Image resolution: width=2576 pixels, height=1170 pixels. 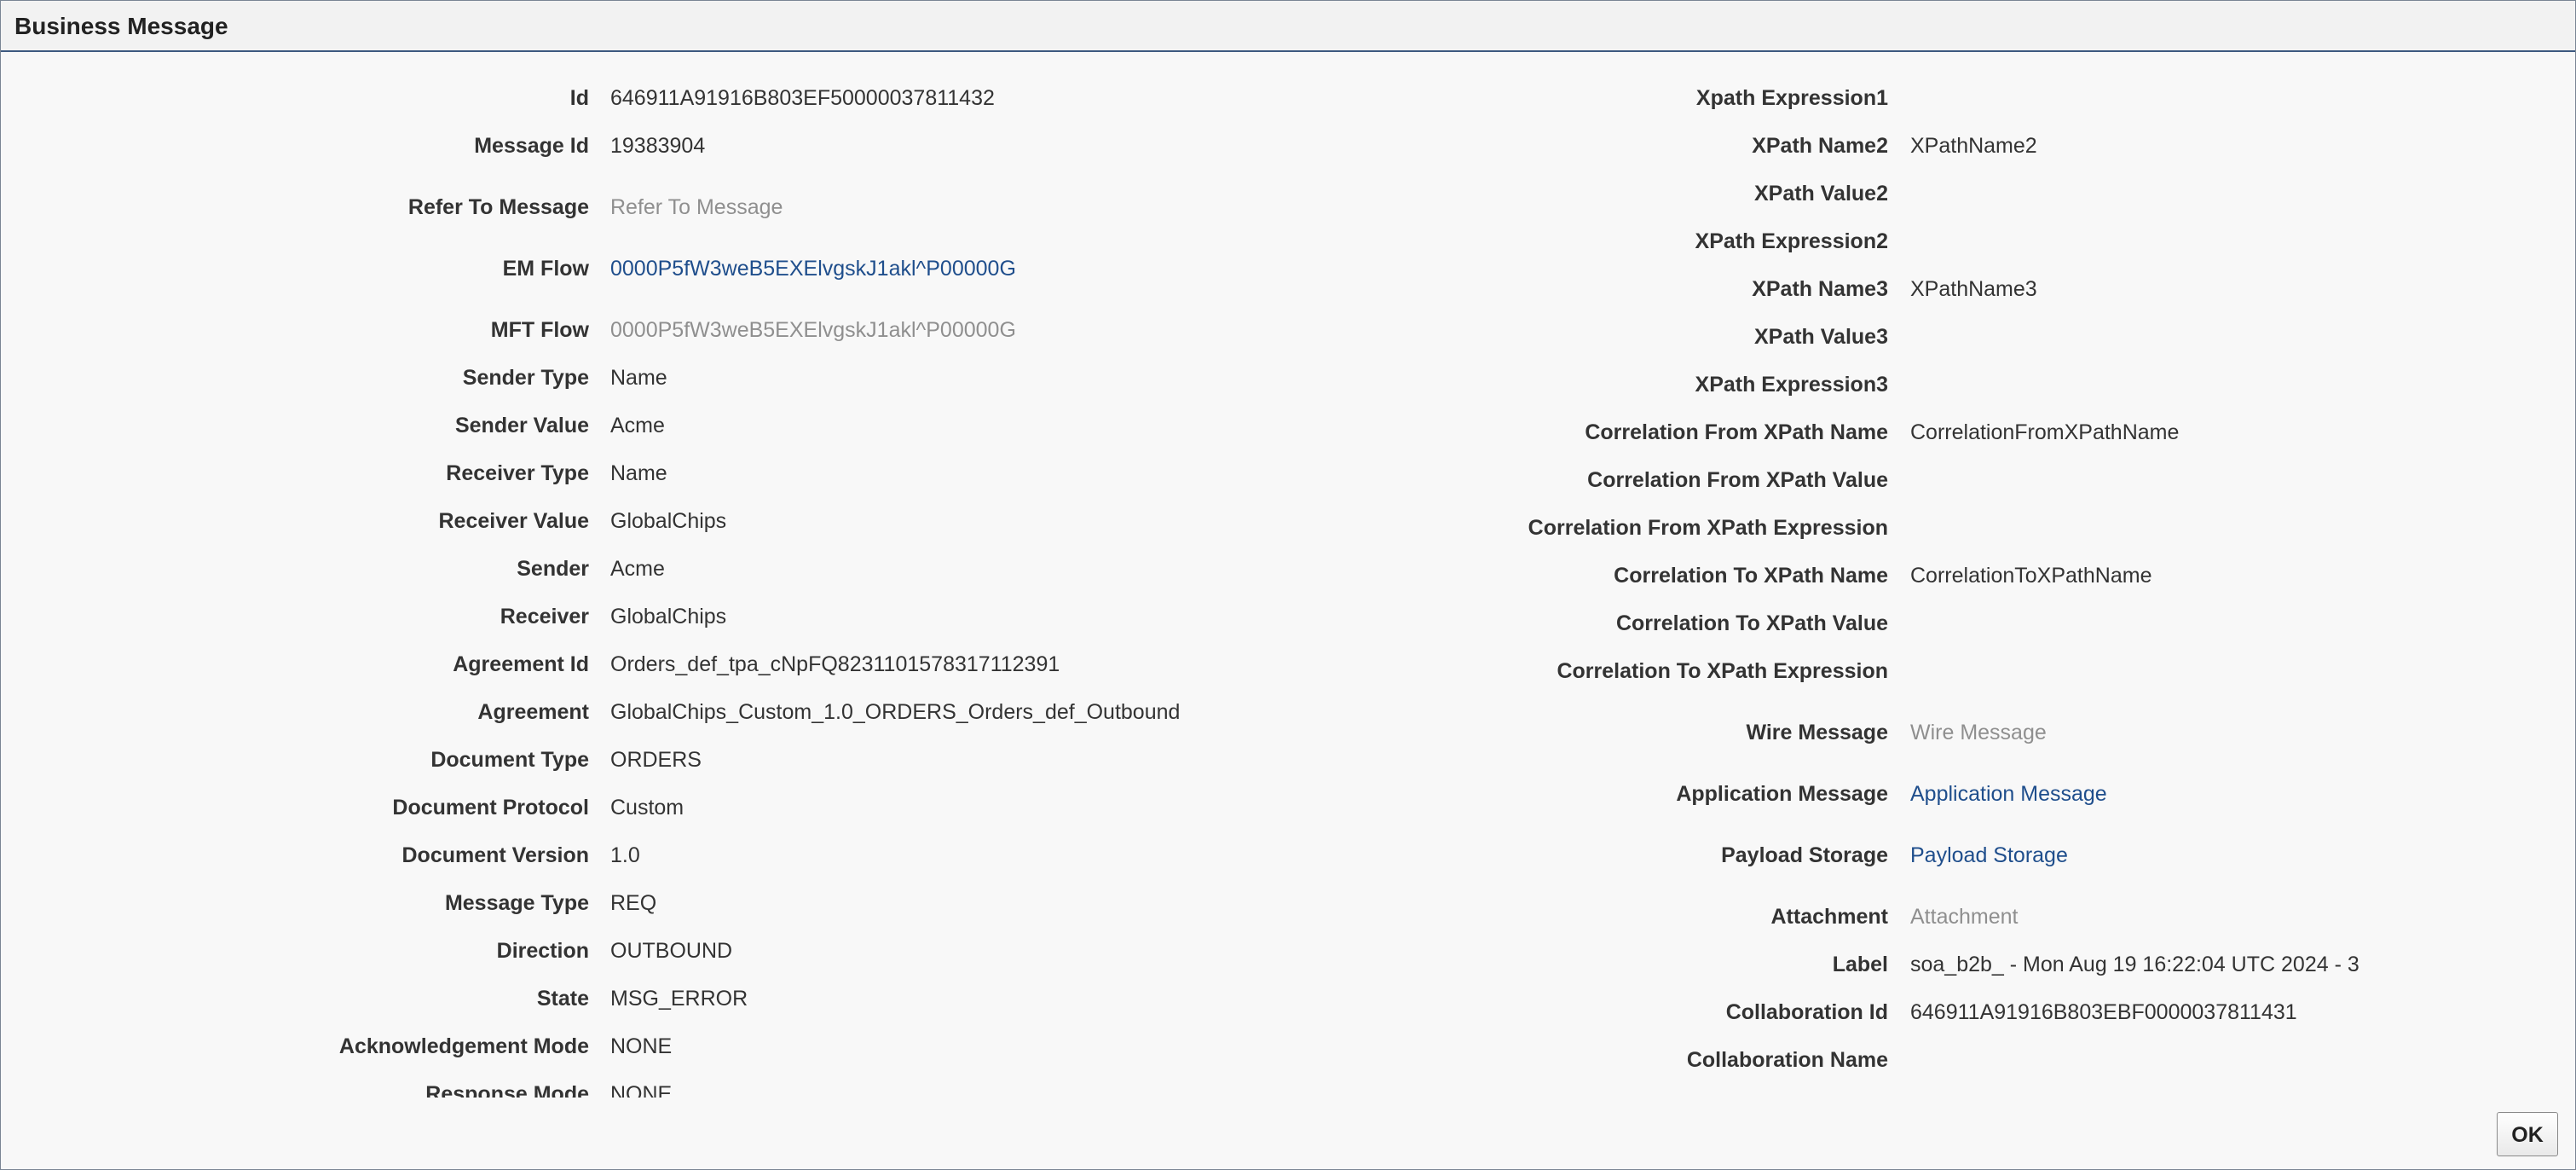 I want to click on xpath-value3-label: XPath Value3, so click(x=1820, y=337).